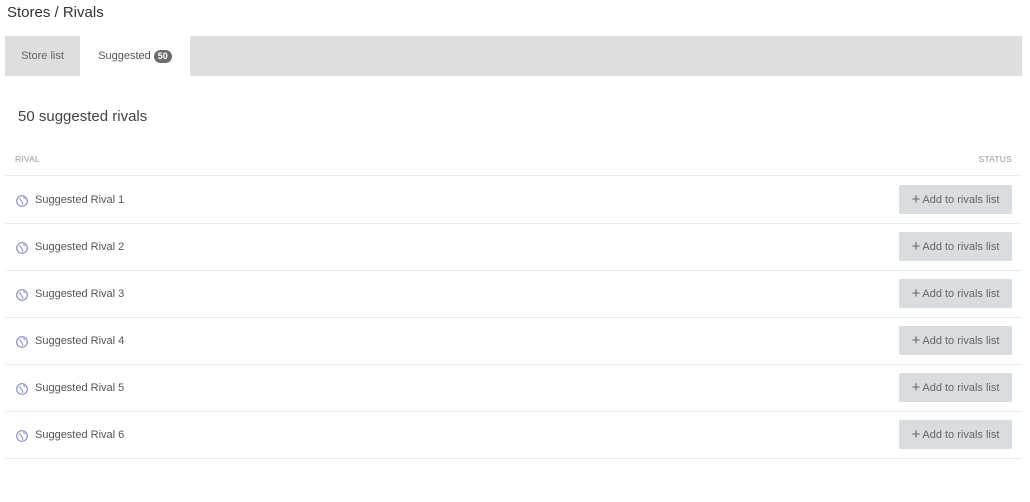  Describe the element at coordinates (27, 159) in the screenshot. I see `column-header-rival: RIVAL` at that location.